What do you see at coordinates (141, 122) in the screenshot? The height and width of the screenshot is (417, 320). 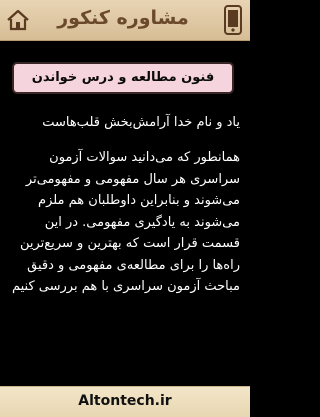 I see `intro-text: یاد و نام خدا آرامش‌بخش قلب‌هاست` at bounding box center [141, 122].